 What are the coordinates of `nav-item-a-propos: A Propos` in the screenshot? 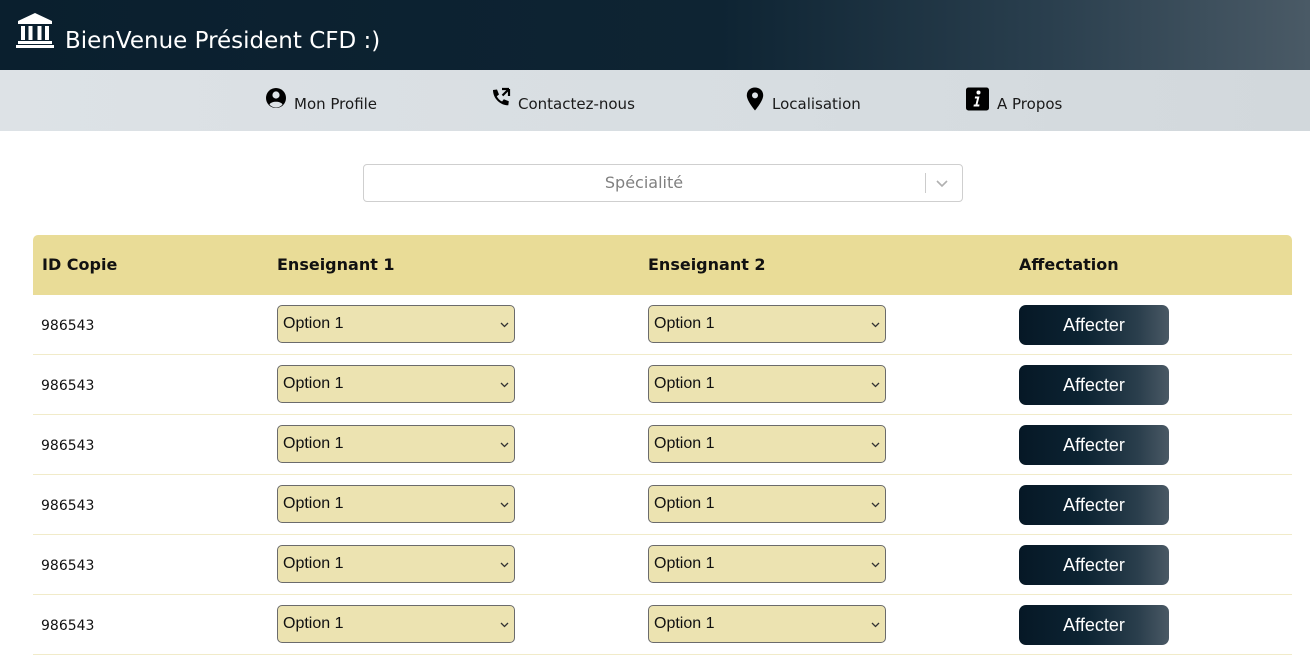 It's located at (1013, 100).